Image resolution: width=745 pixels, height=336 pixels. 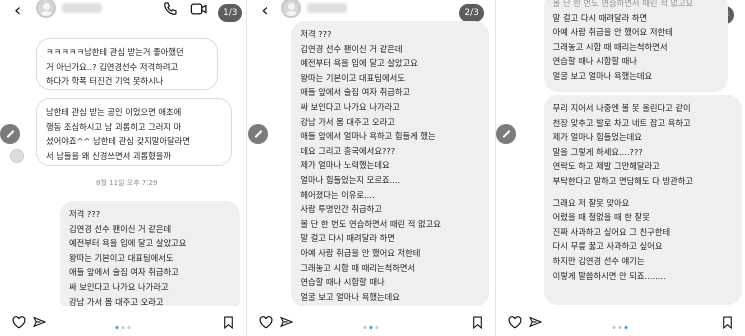 What do you see at coordinates (114, 126) in the screenshot?
I see `message-line: 행동 조심하시고 남 괴롭히고 그러지 마` at bounding box center [114, 126].